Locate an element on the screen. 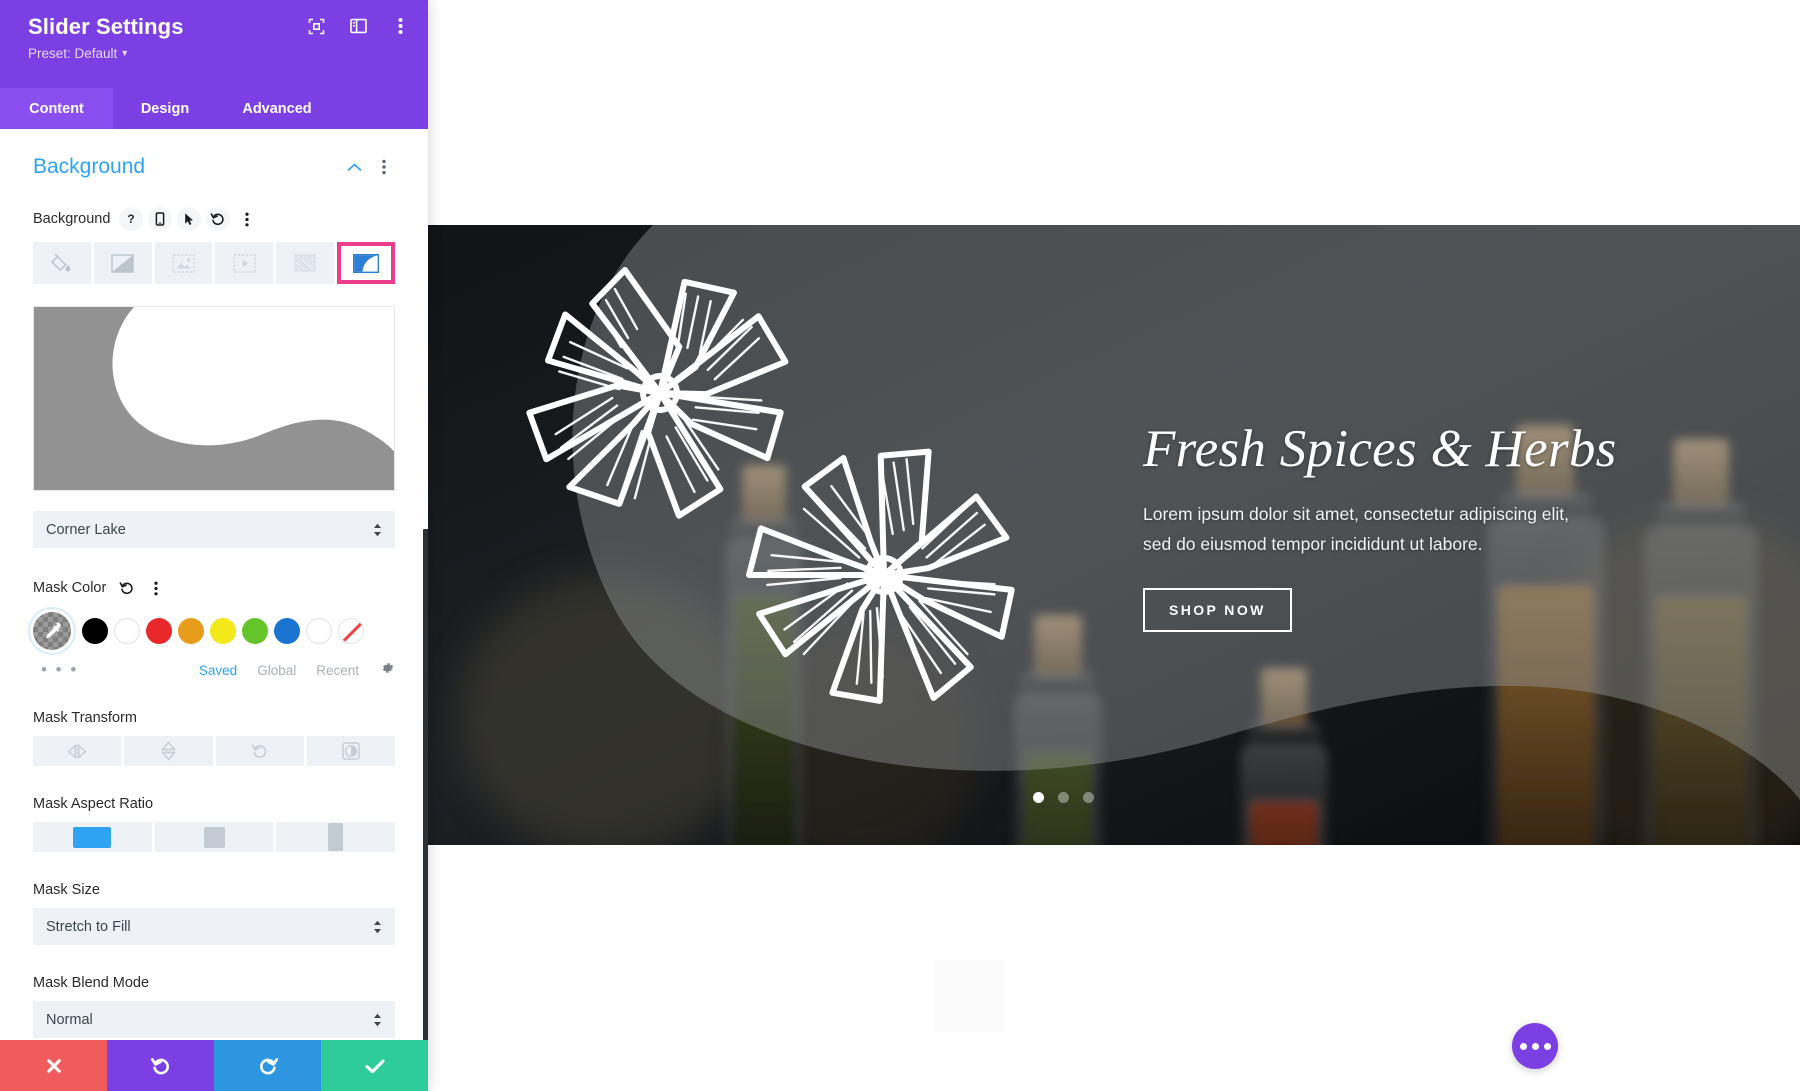 This screenshot has height=1091, width=1800. hover-cursor-icon is located at coordinates (189, 219).